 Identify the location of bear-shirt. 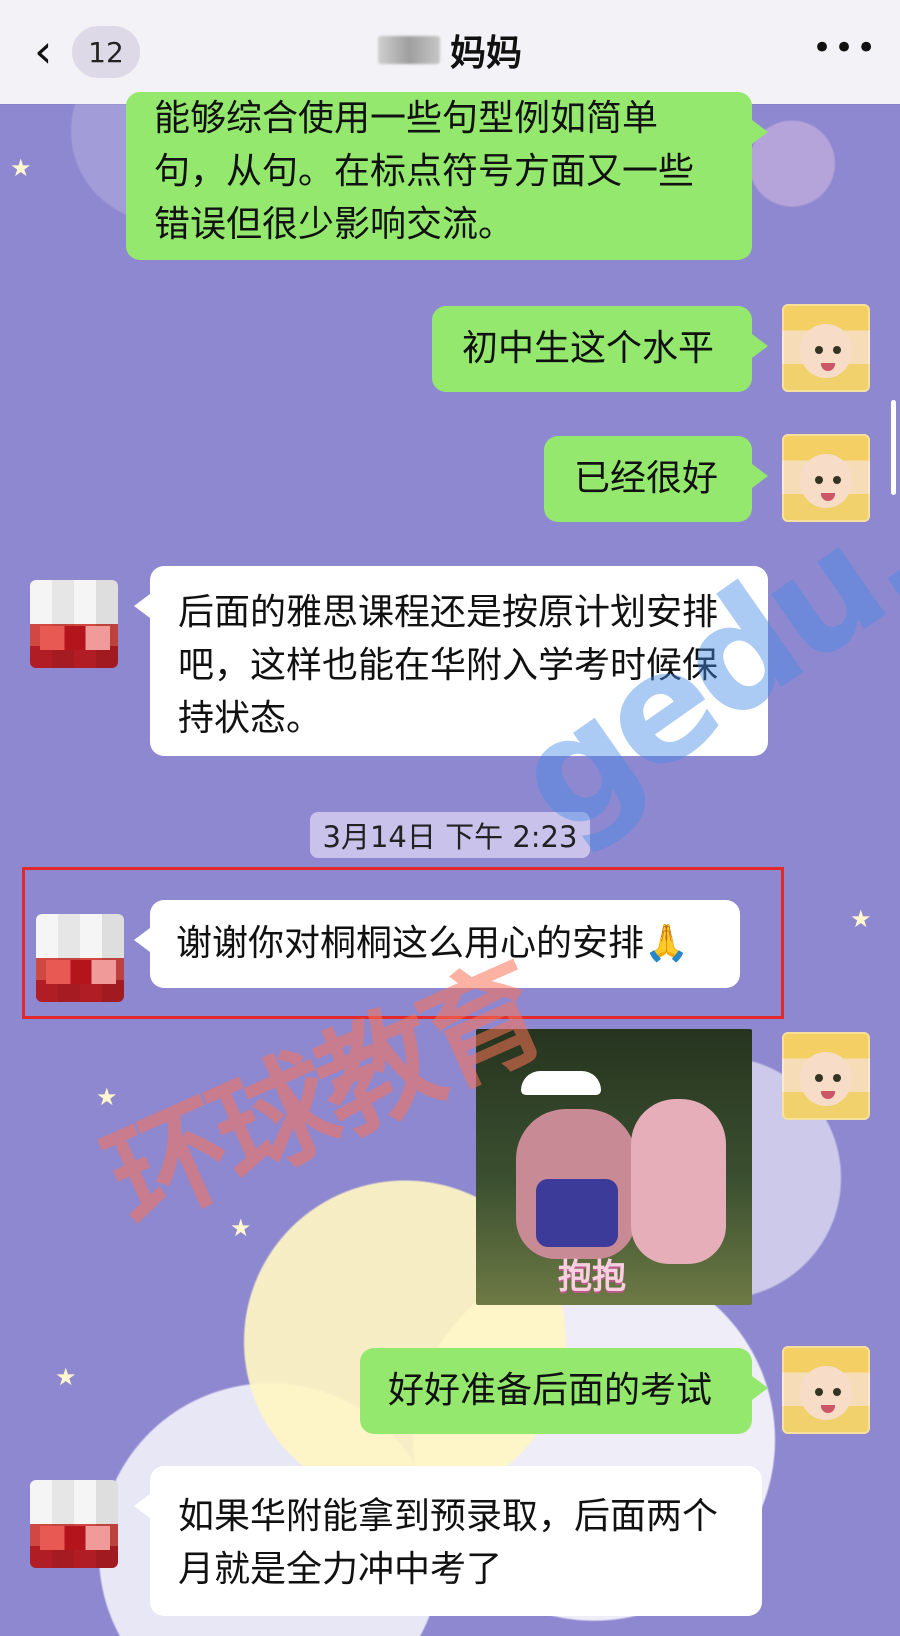
(577, 1213).